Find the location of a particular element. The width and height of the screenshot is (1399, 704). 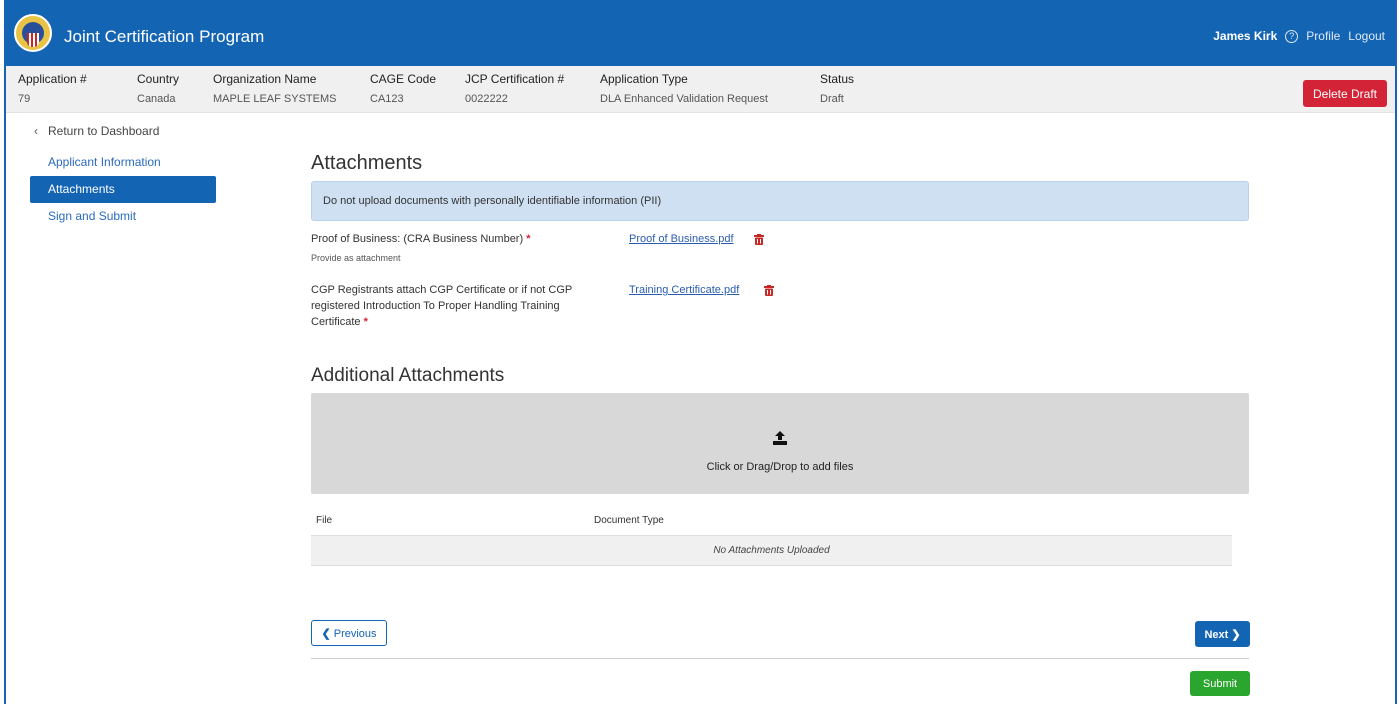

return-to-dashboard-link: ‹ Return to Dashboard is located at coordinates (96, 131).